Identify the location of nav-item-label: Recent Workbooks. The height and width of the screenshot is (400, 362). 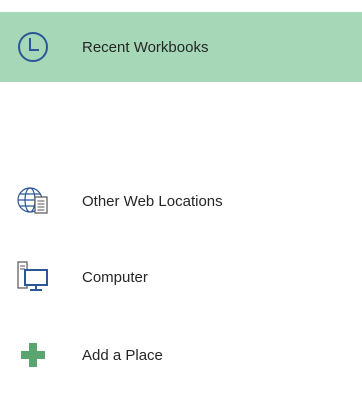
(145, 47).